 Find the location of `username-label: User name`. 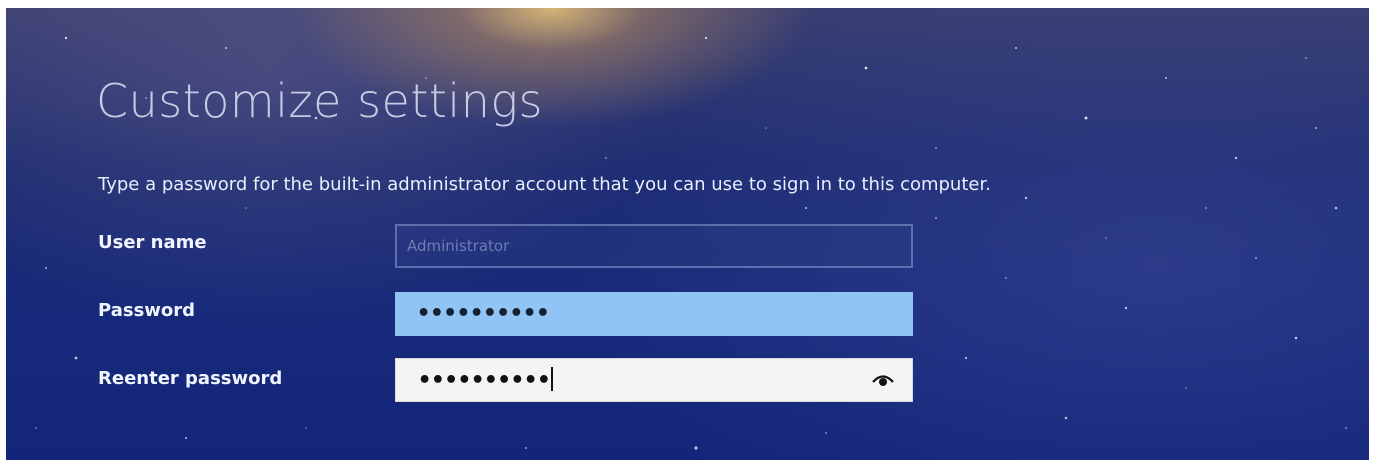

username-label: User name is located at coordinates (152, 242).